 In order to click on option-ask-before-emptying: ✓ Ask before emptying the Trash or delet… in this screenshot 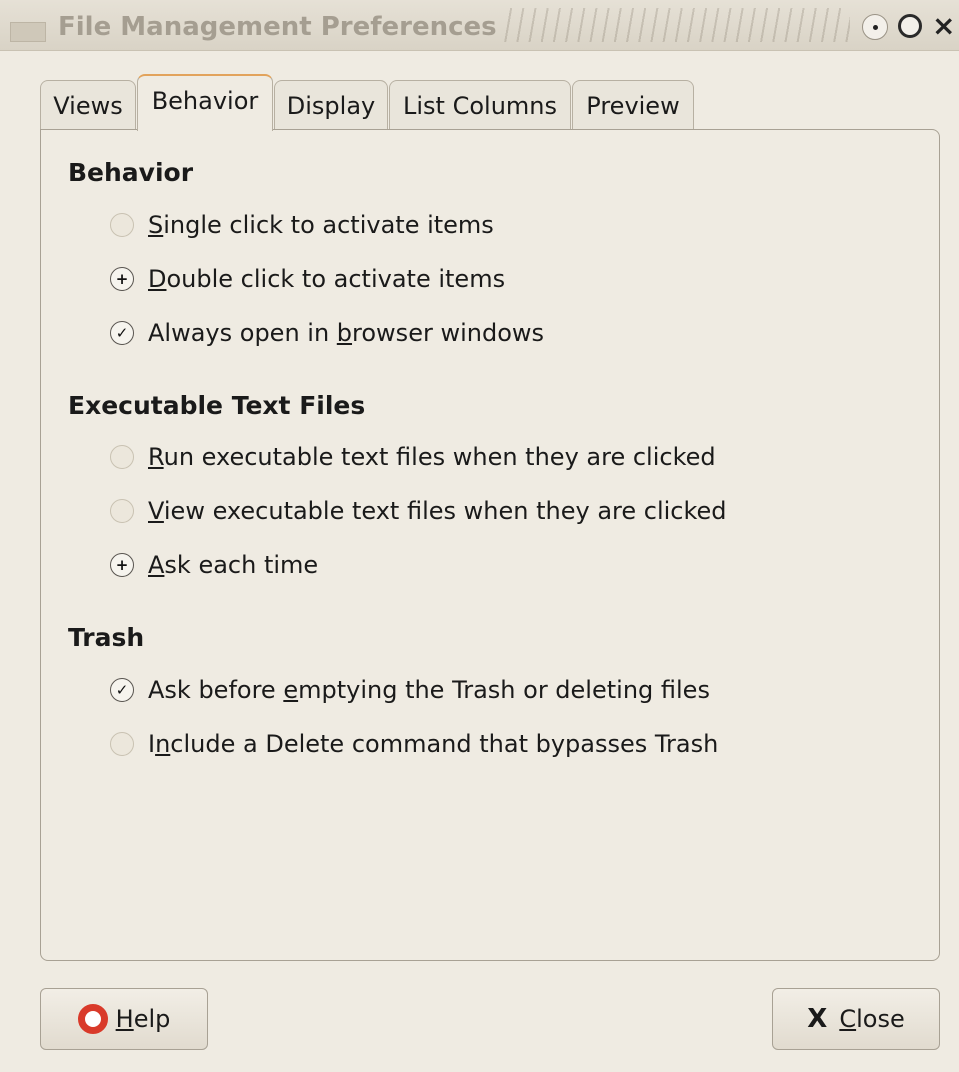, I will do `click(410, 690)`.